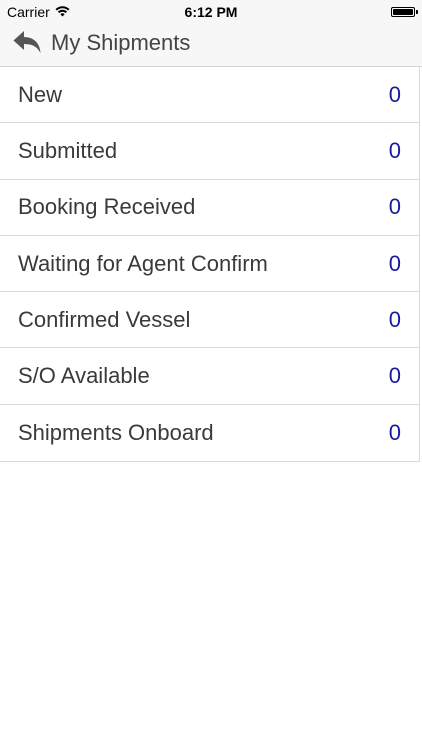  What do you see at coordinates (121, 42) in the screenshot?
I see `page-title: My Shipments` at bounding box center [121, 42].